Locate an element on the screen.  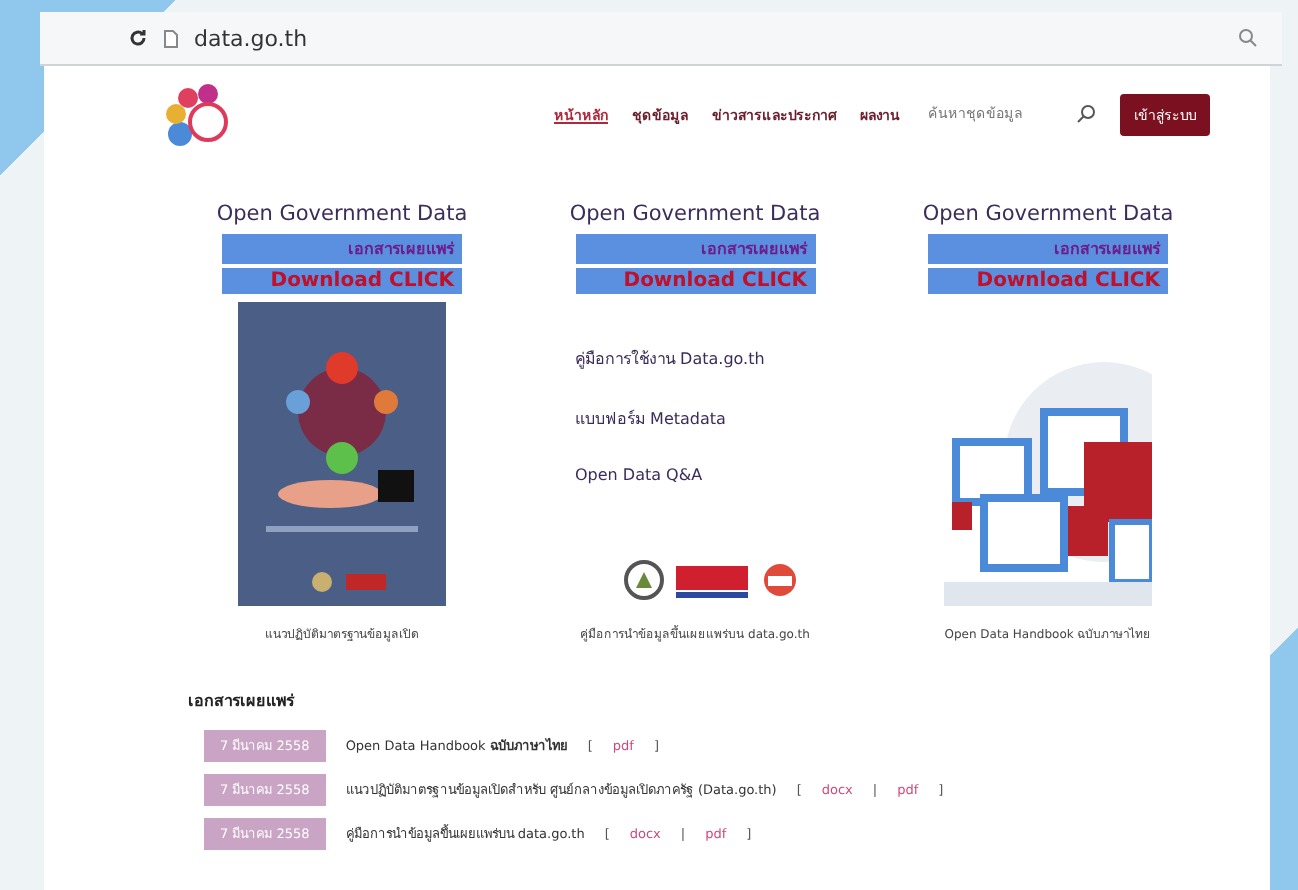
document-link: Open Data Q&A is located at coordinates (695, 475).